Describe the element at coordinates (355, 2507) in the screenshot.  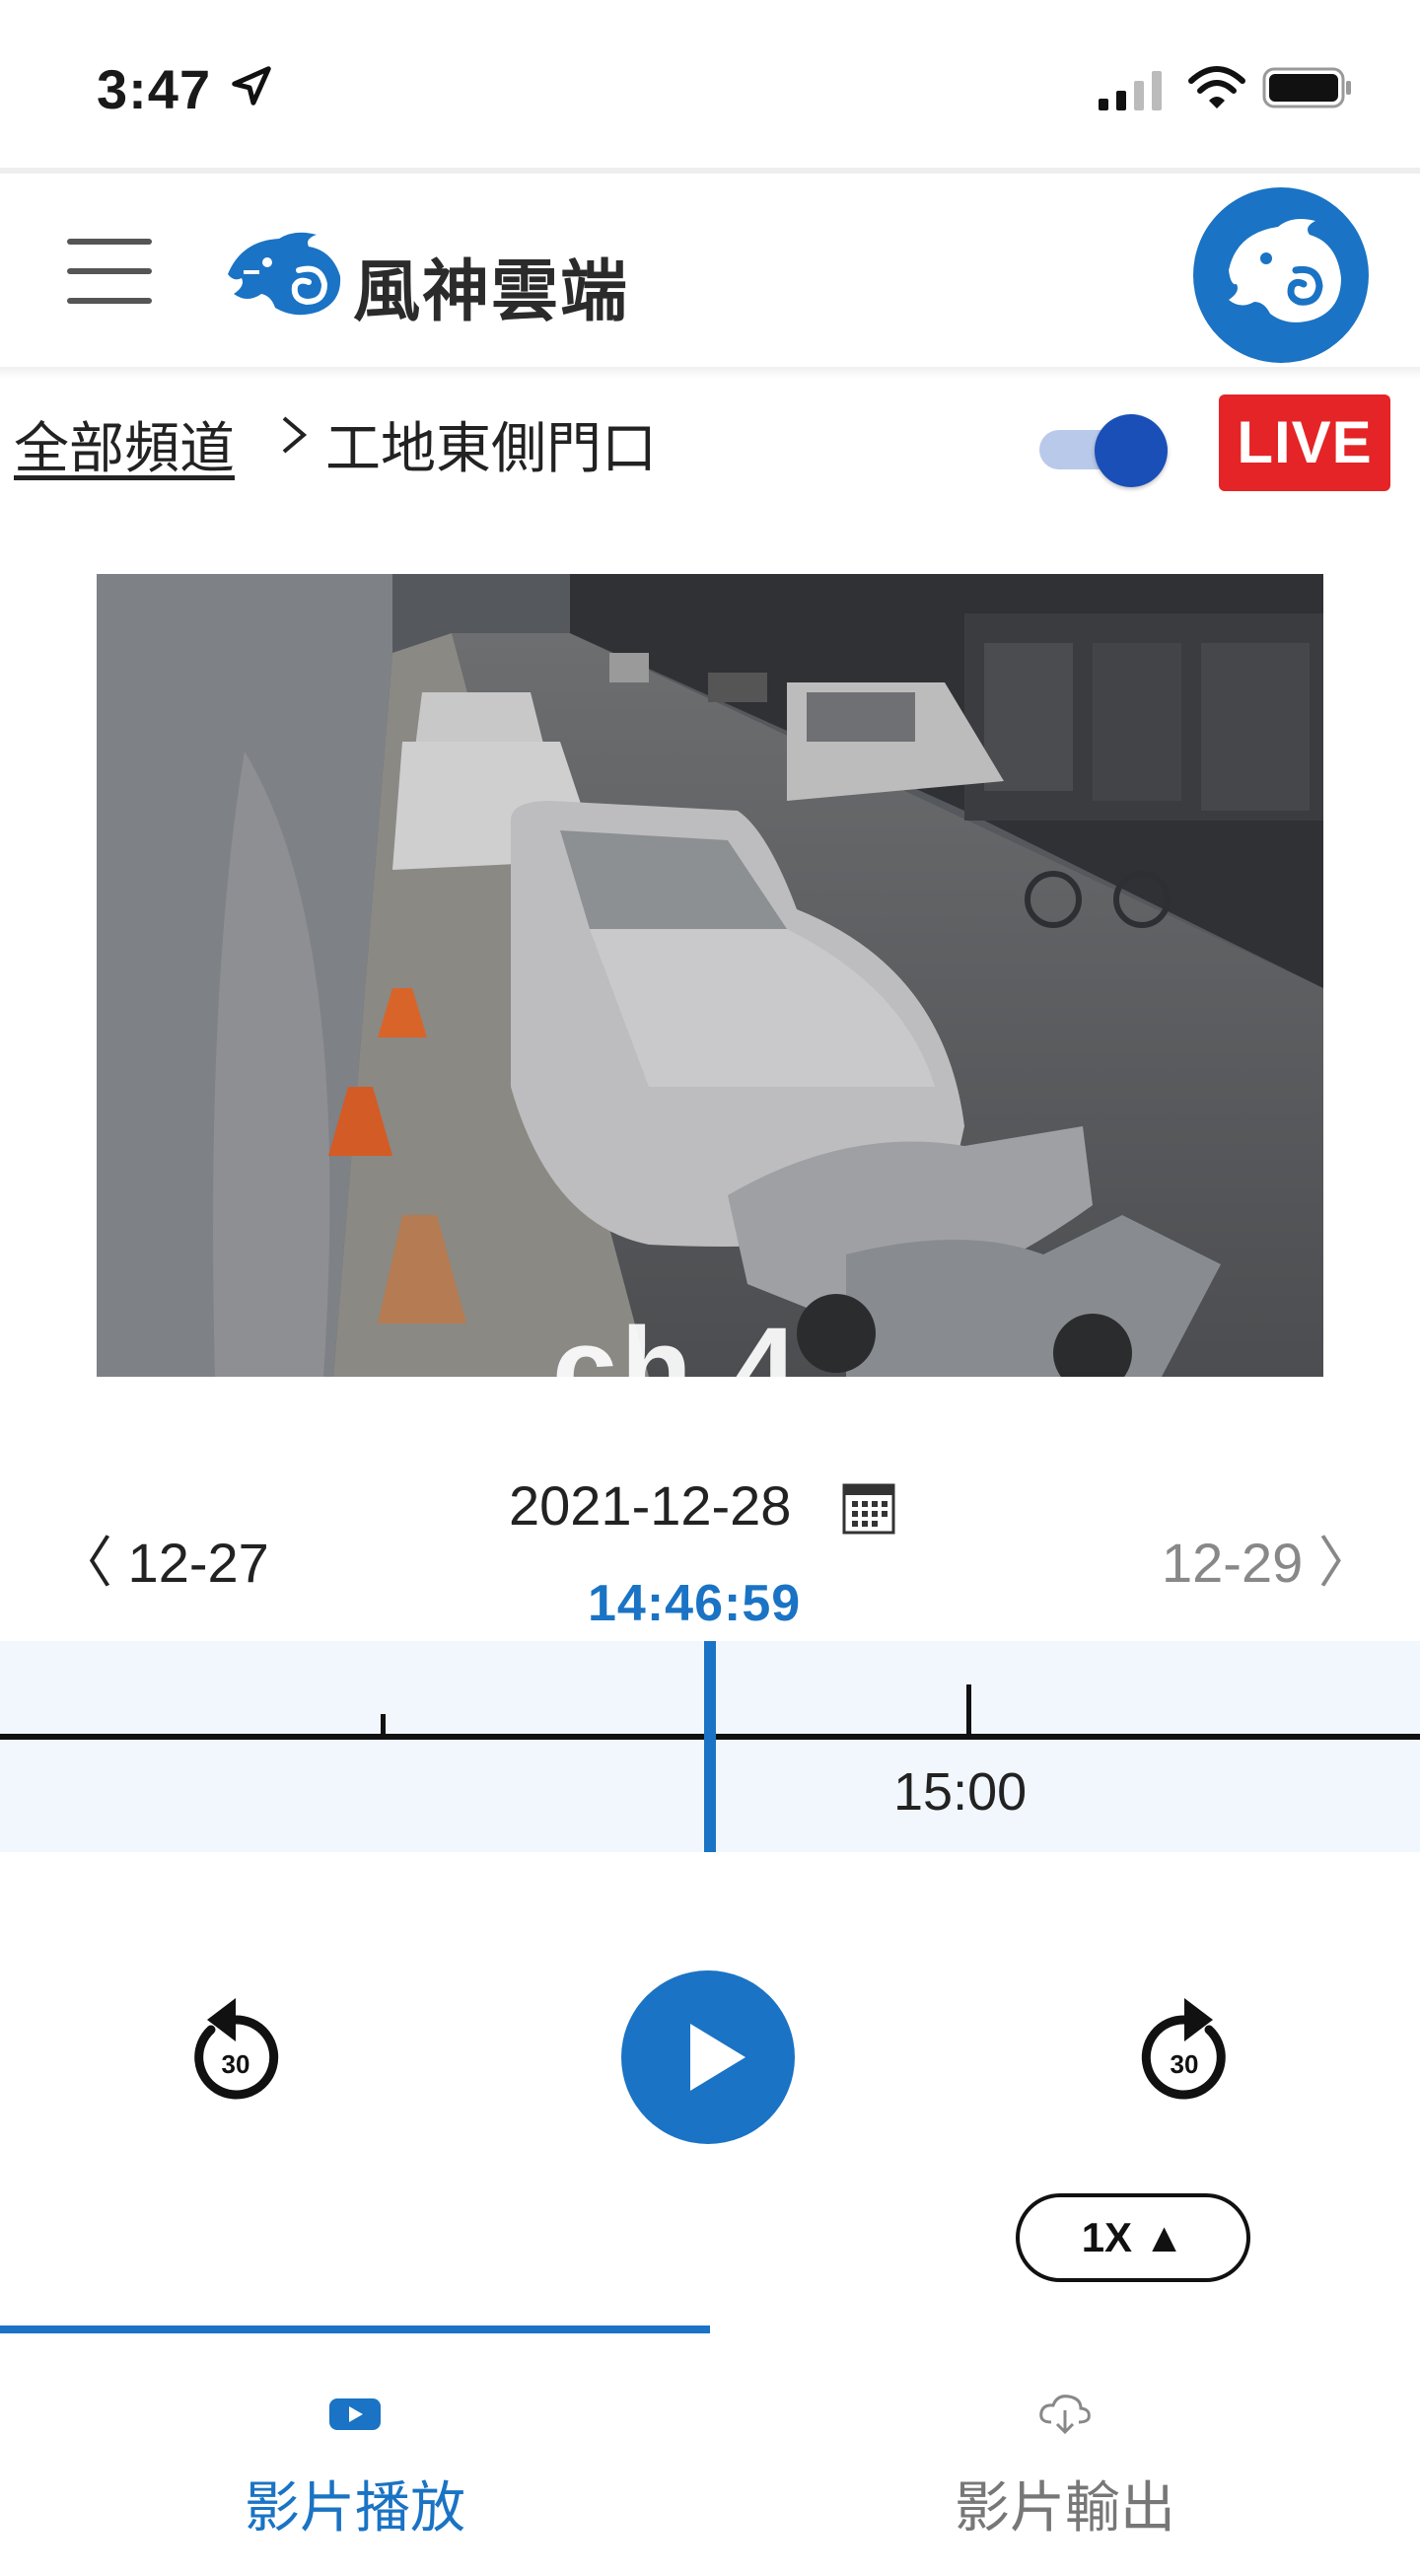
I see `tab-video-playback-label: 影片播放` at that location.